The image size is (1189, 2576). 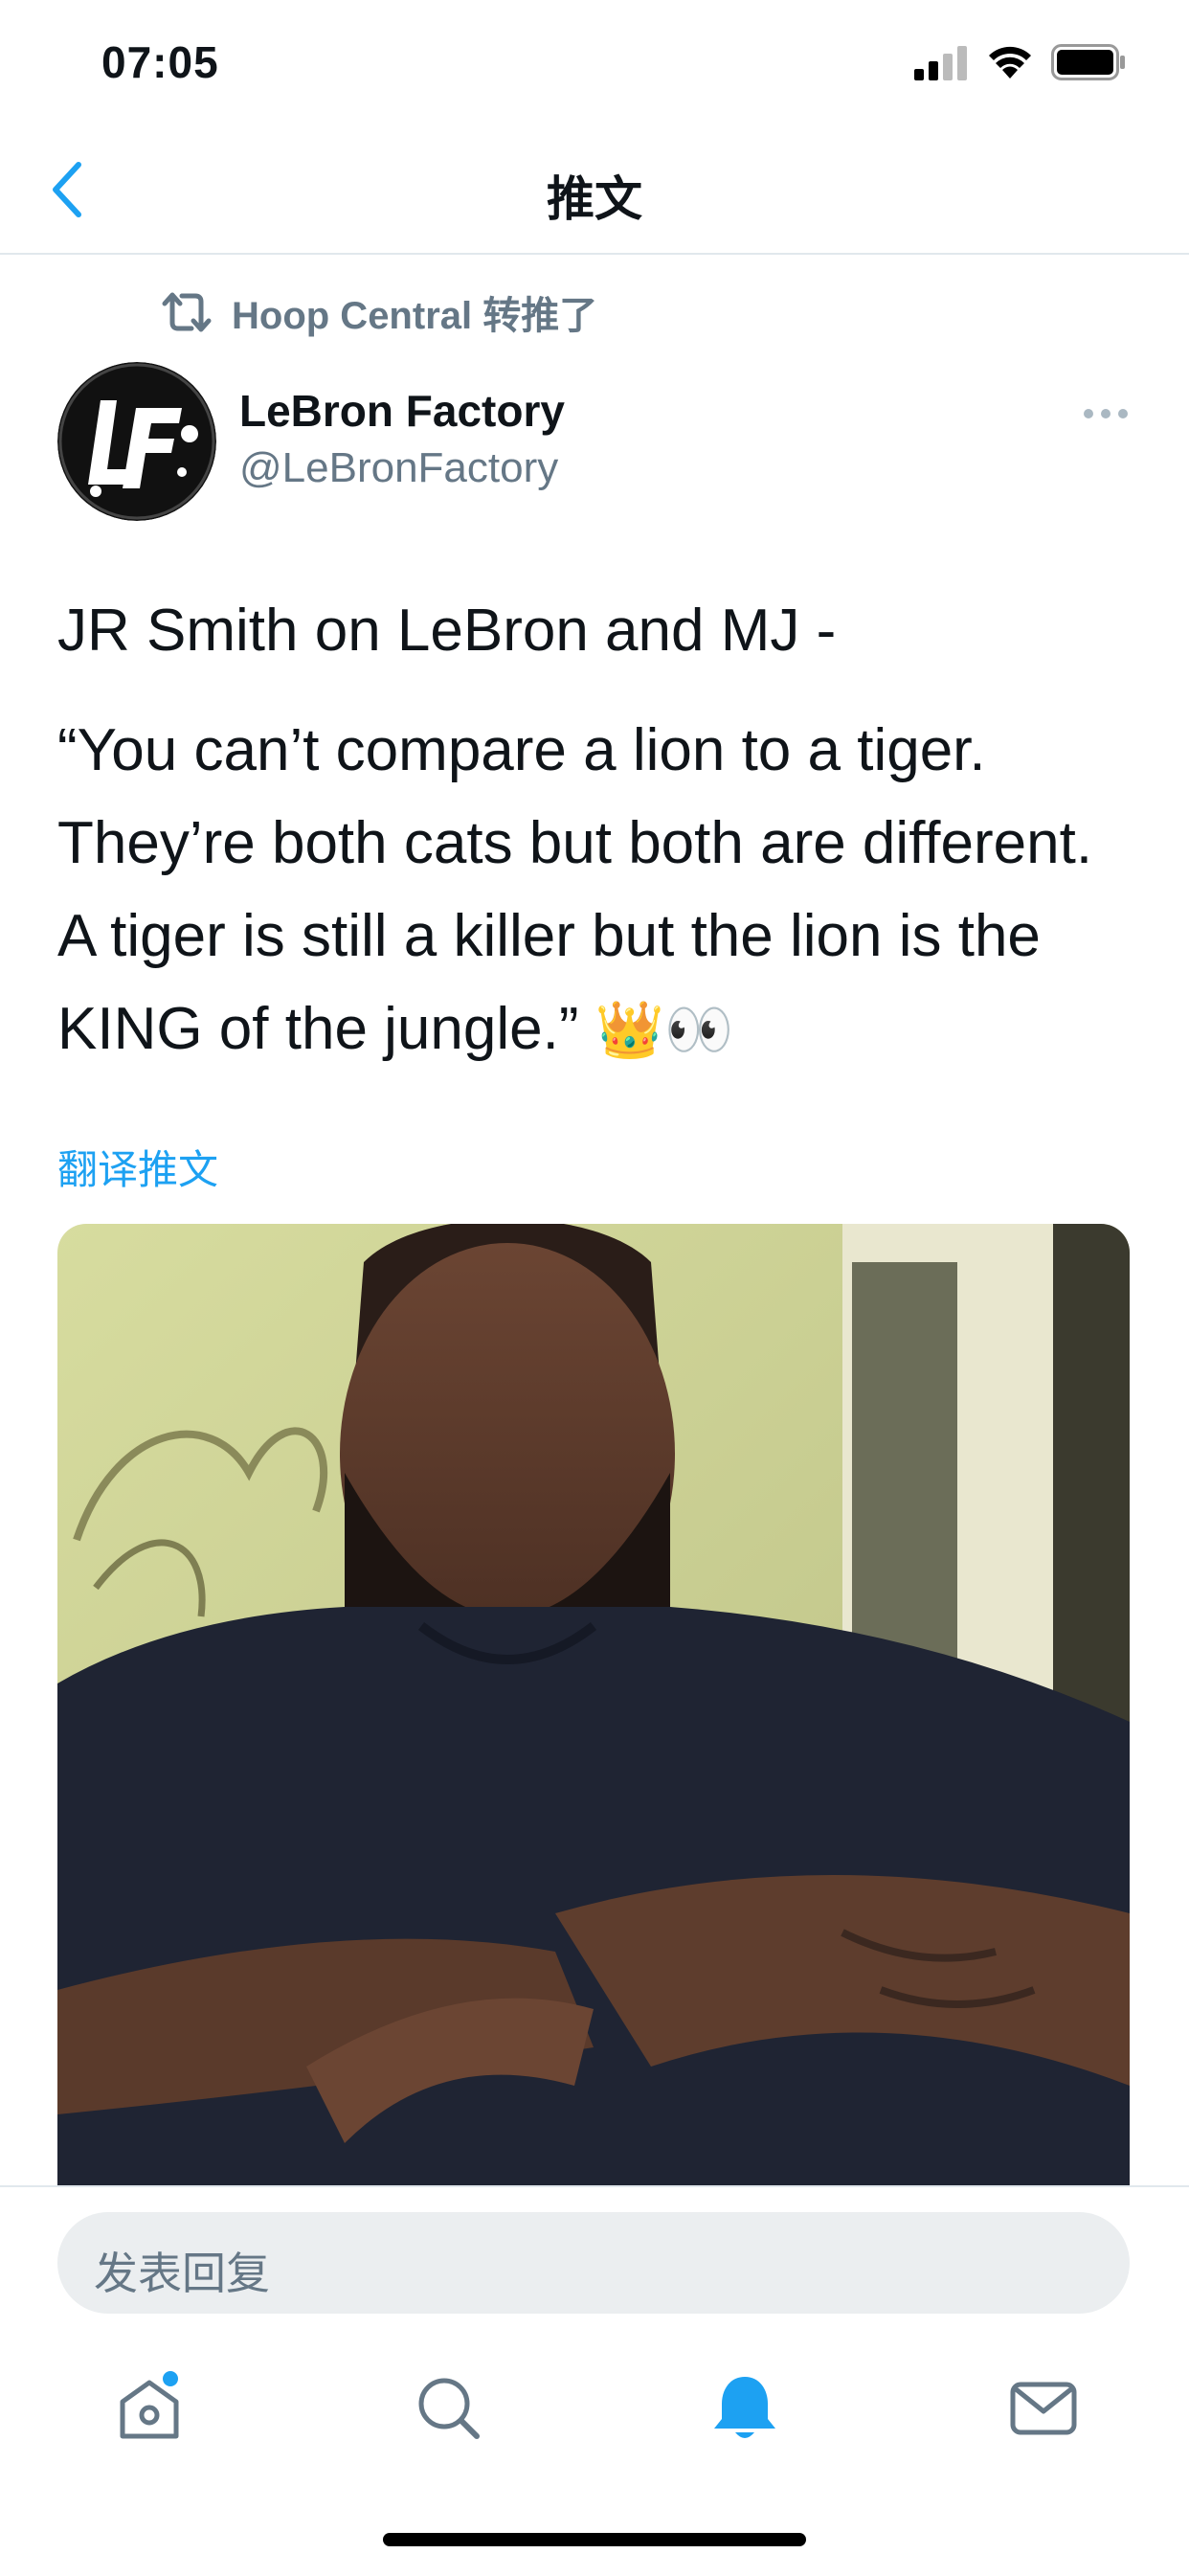 I want to click on search-icon, so click(x=448, y=2407).